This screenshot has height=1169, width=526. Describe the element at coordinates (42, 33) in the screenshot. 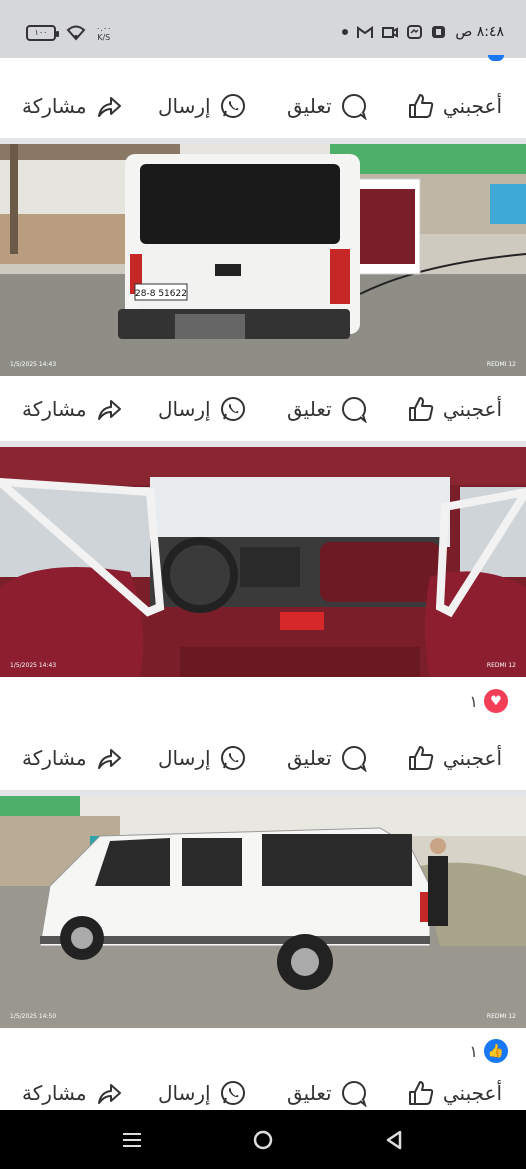

I see `battery-icon: ١٠٠` at that location.